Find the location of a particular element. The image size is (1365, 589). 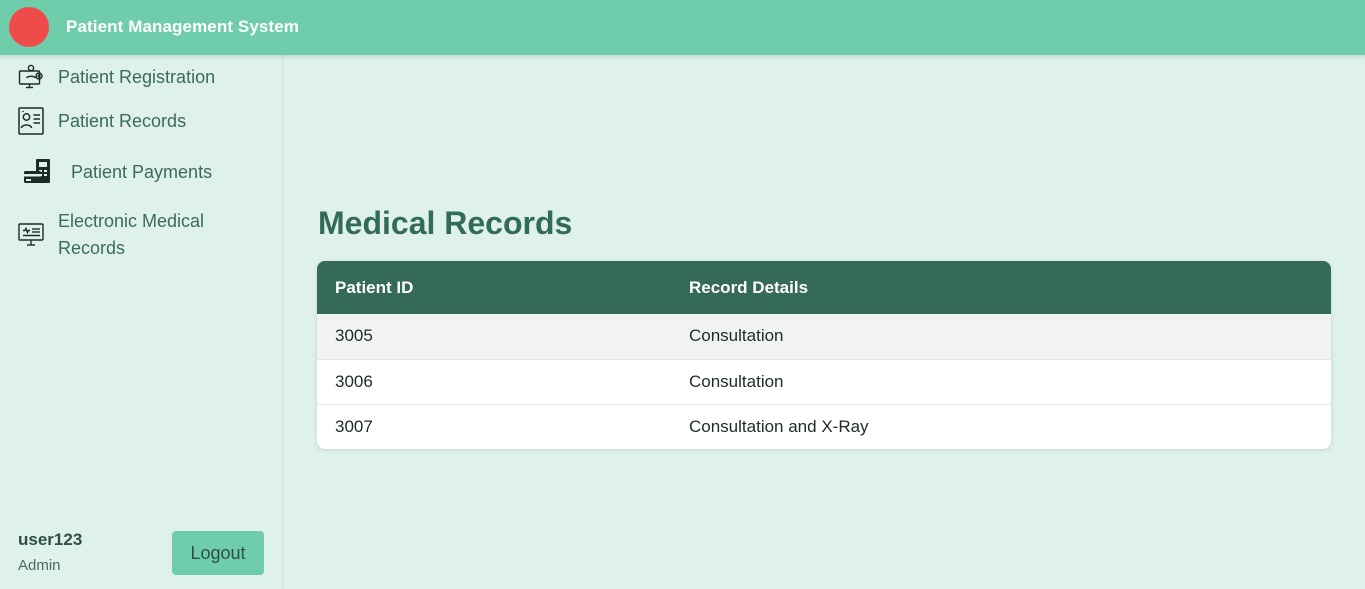

sidebar-item-patient-records: Patient Records is located at coordinates (141, 121).